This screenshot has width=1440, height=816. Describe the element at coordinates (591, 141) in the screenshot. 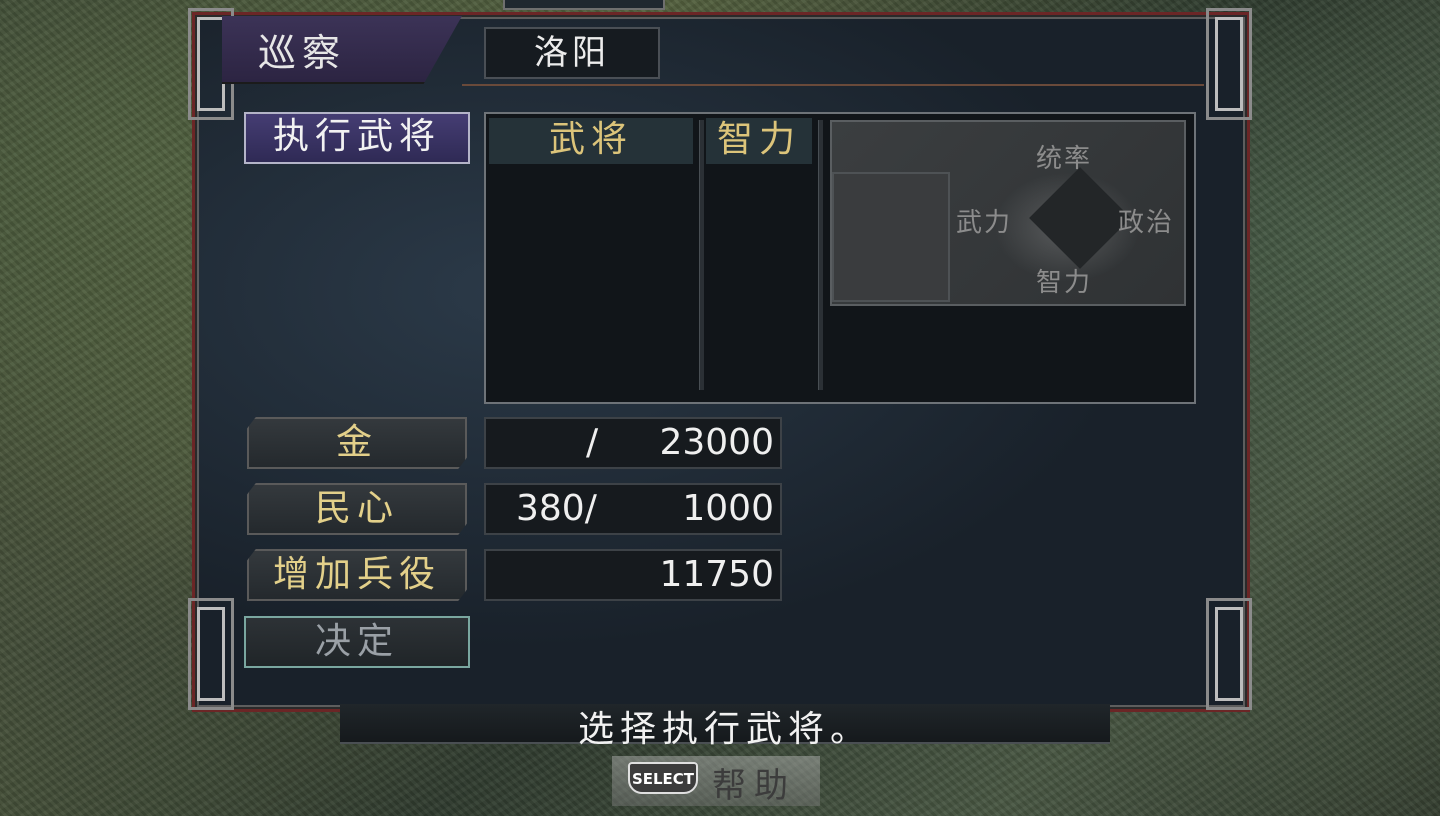

I see `column-header-general: 武将` at that location.